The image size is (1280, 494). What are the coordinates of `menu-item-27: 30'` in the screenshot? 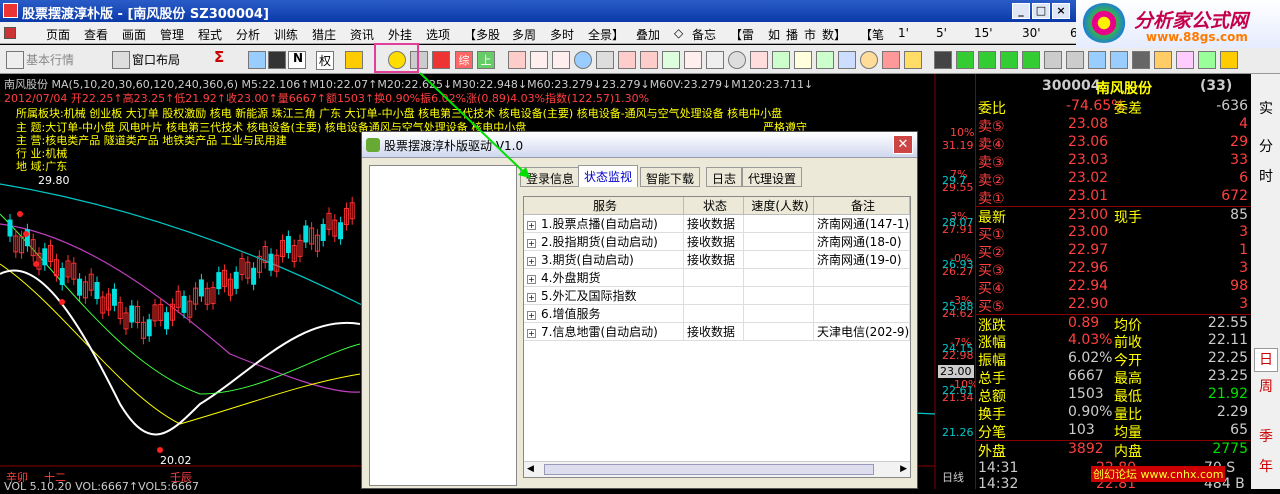 It's located at (1031, 33).